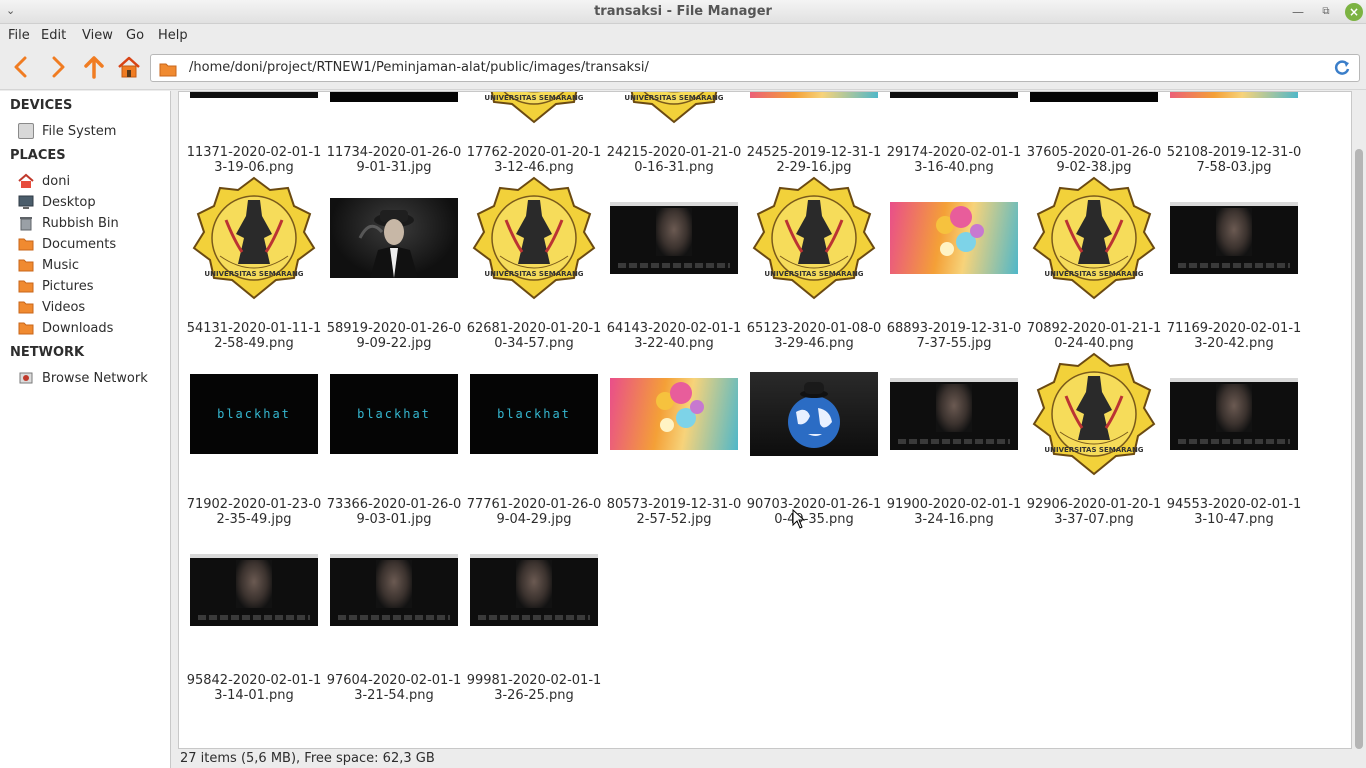 This screenshot has width=1366, height=768. I want to click on status-bar: 27 items (5,6 MB), Free space: 62,3 GB, so click(768, 758).